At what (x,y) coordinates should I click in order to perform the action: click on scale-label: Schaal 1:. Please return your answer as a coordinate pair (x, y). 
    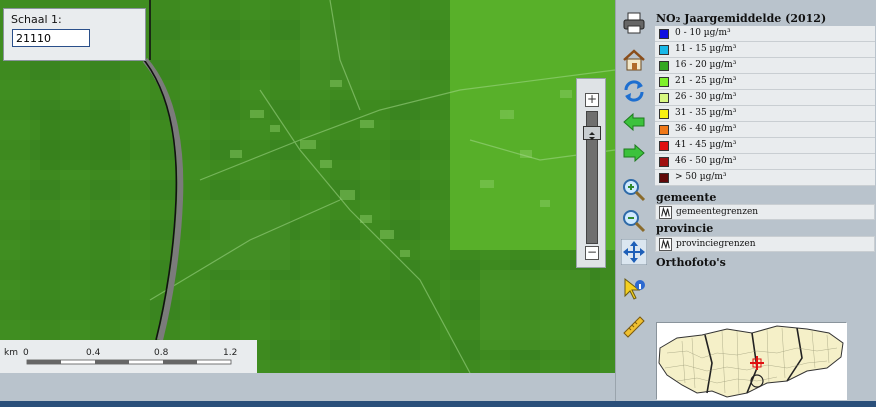
    Looking at the image, I should click on (36, 19).